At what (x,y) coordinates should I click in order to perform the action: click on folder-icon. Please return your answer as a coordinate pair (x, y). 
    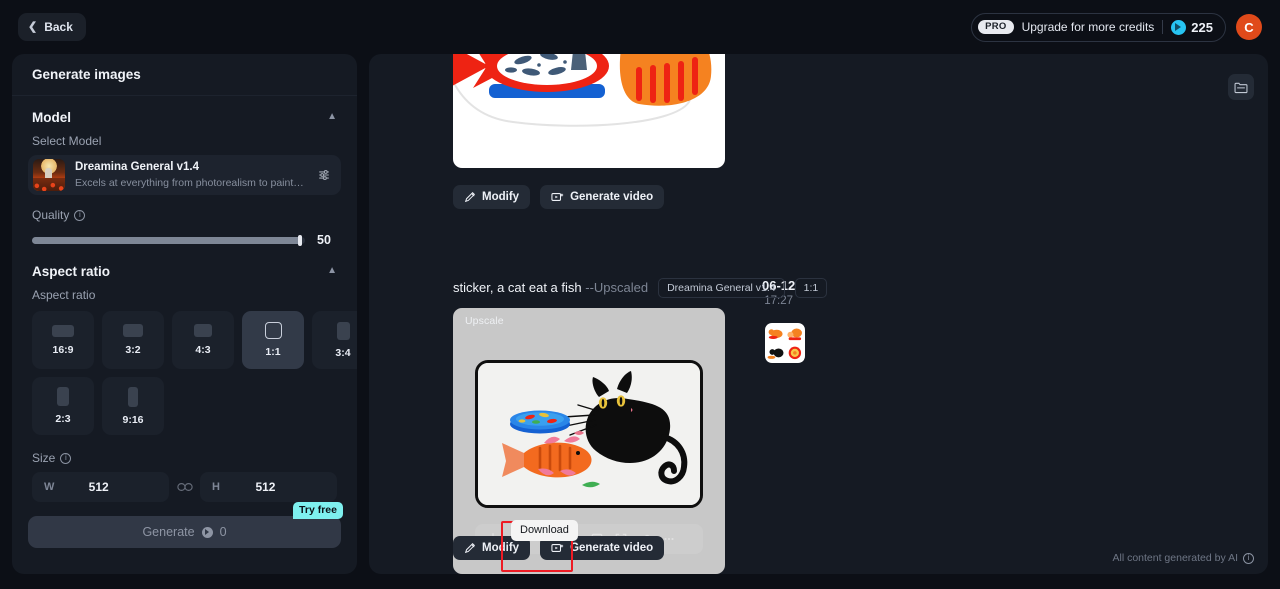
    Looking at the image, I should click on (1241, 87).